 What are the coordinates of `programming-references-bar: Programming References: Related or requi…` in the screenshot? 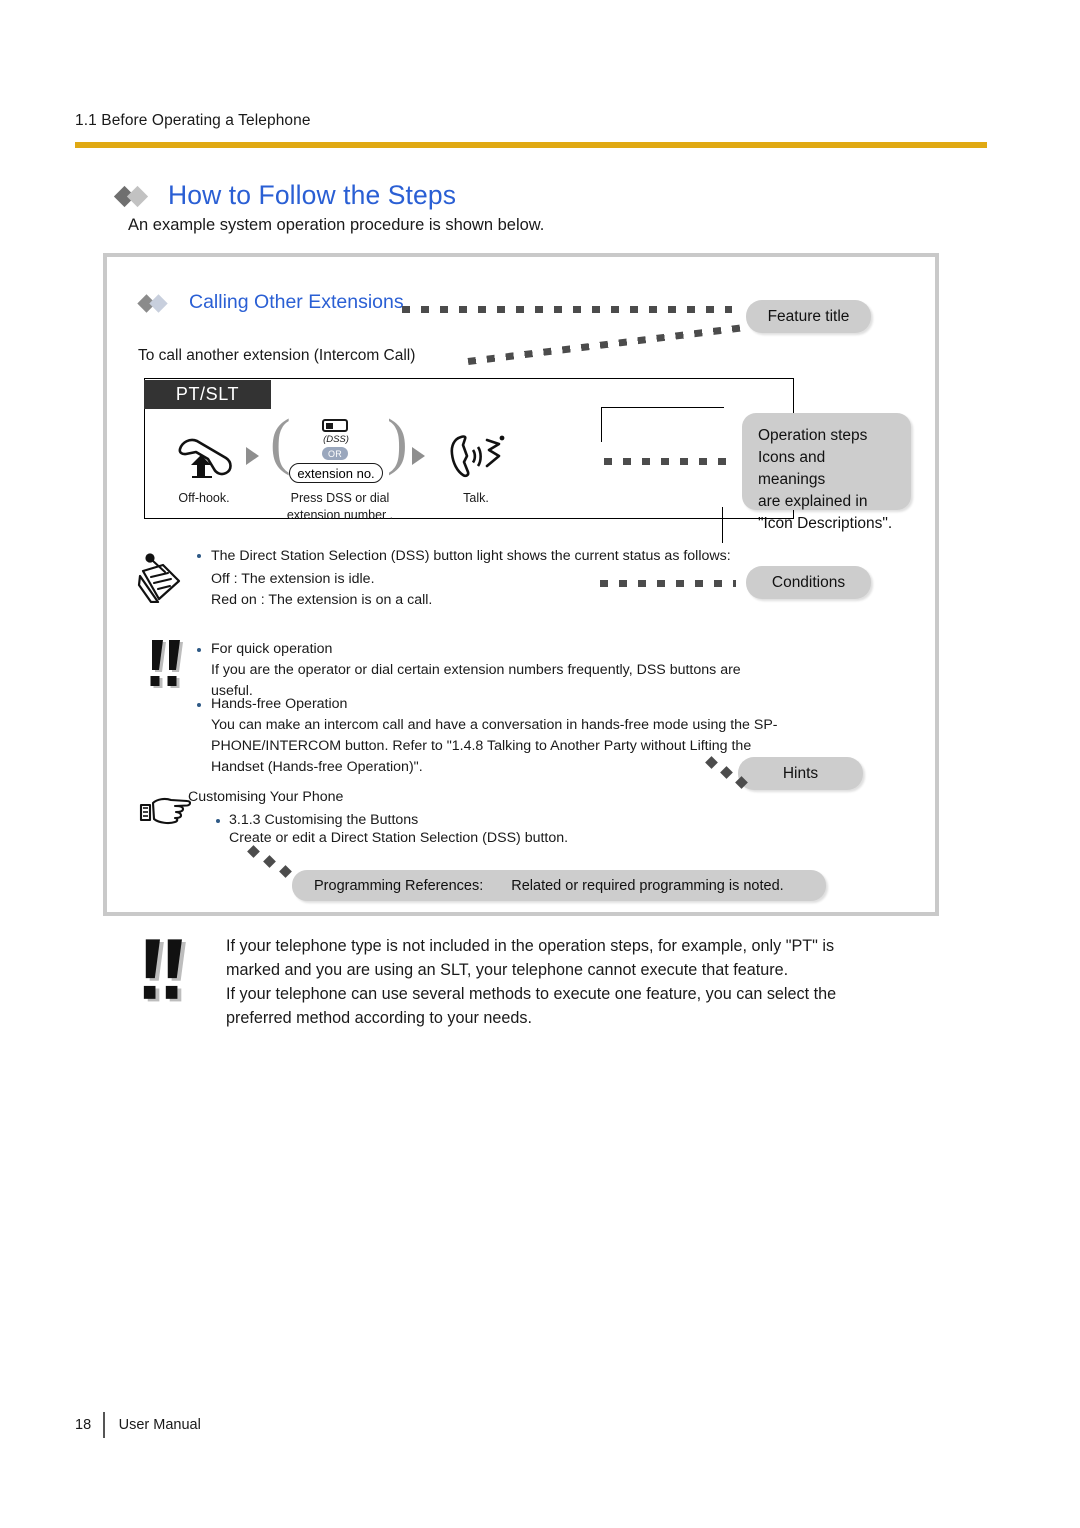 It's located at (559, 885).